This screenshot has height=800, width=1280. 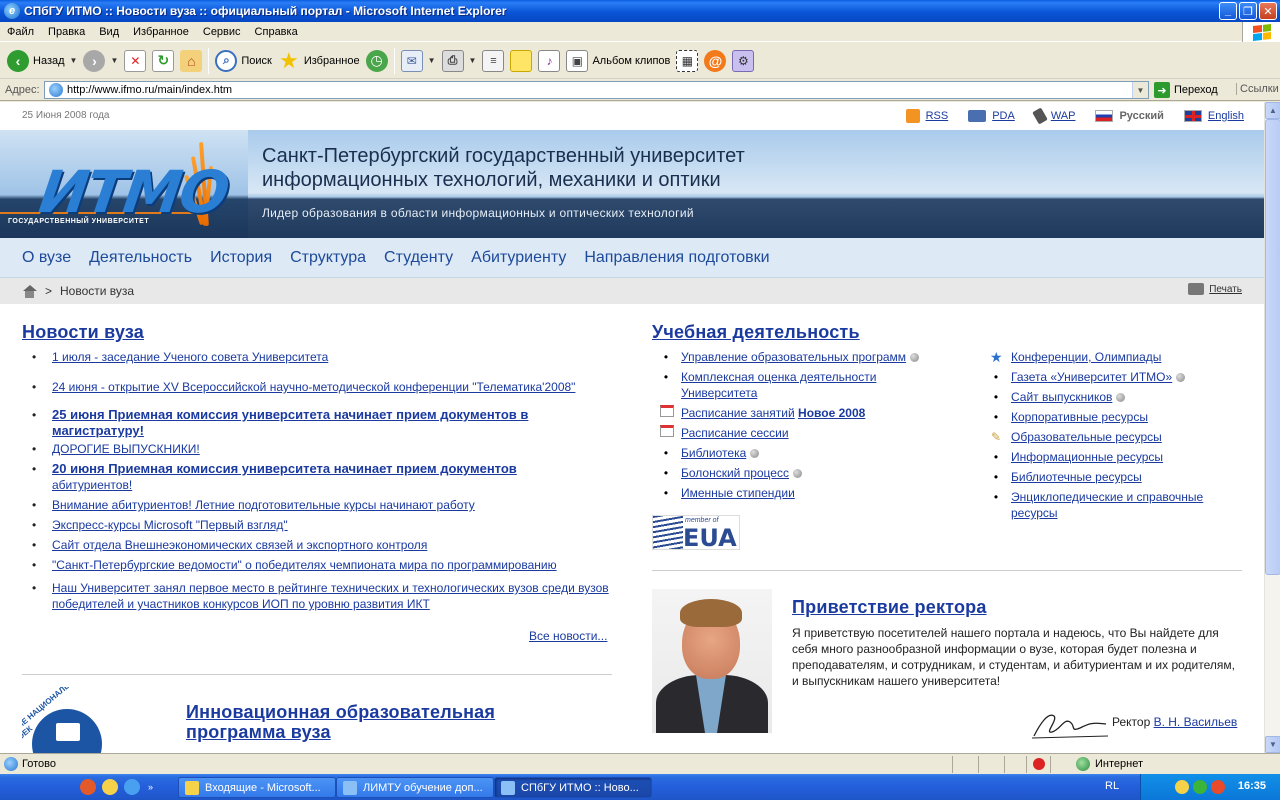 What do you see at coordinates (1107, 505) in the screenshot?
I see `resource-link: Энциклопедические и справочные ресурсы` at bounding box center [1107, 505].